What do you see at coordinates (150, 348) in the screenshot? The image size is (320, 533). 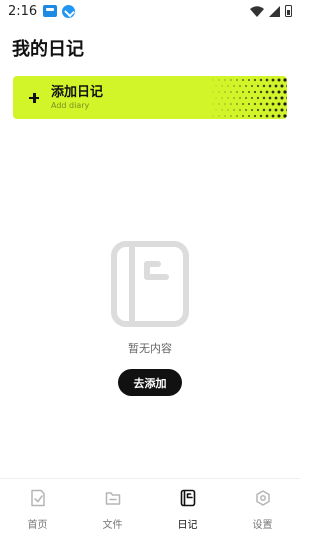 I see `empty-state-text: 暂无内容` at bounding box center [150, 348].